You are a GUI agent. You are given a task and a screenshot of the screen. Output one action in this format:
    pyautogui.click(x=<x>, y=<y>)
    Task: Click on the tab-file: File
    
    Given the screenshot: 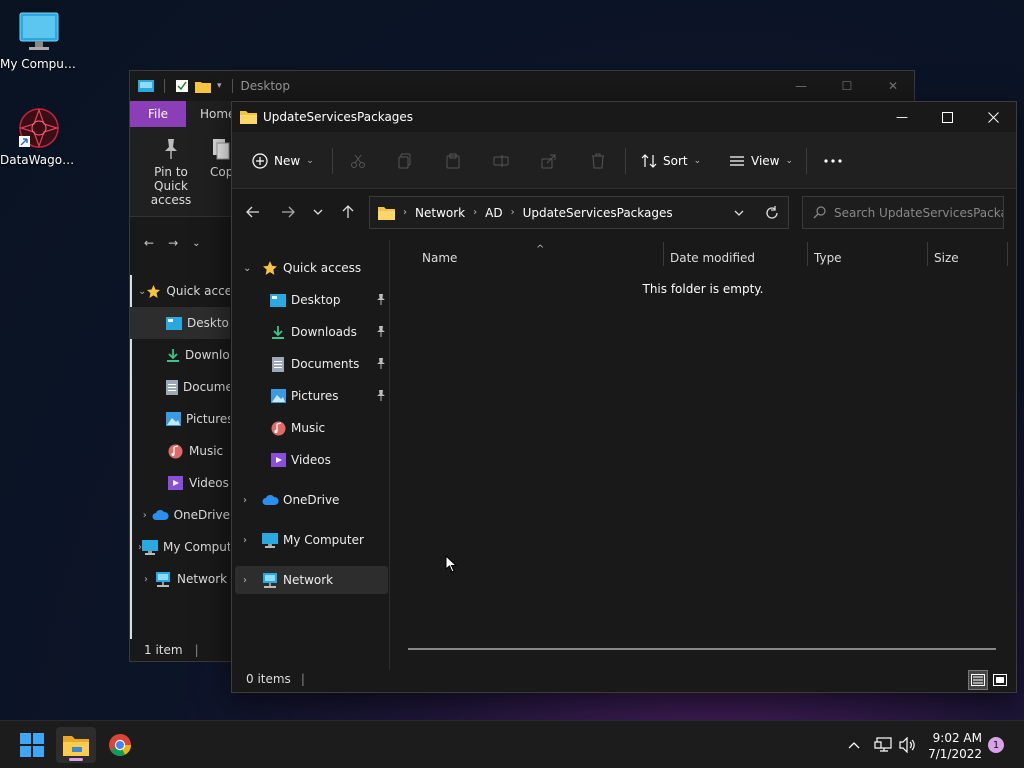 What is the action you would take?
    pyautogui.click(x=158, y=114)
    